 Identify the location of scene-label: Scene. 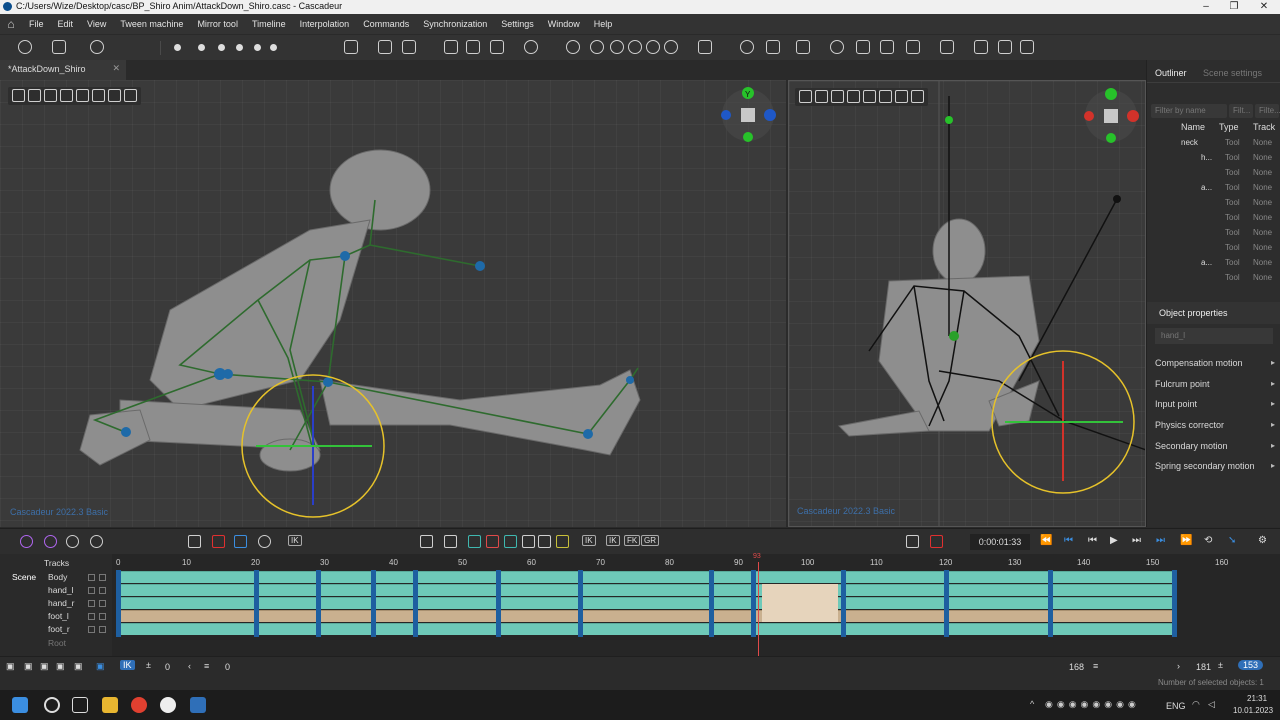
(24, 577).